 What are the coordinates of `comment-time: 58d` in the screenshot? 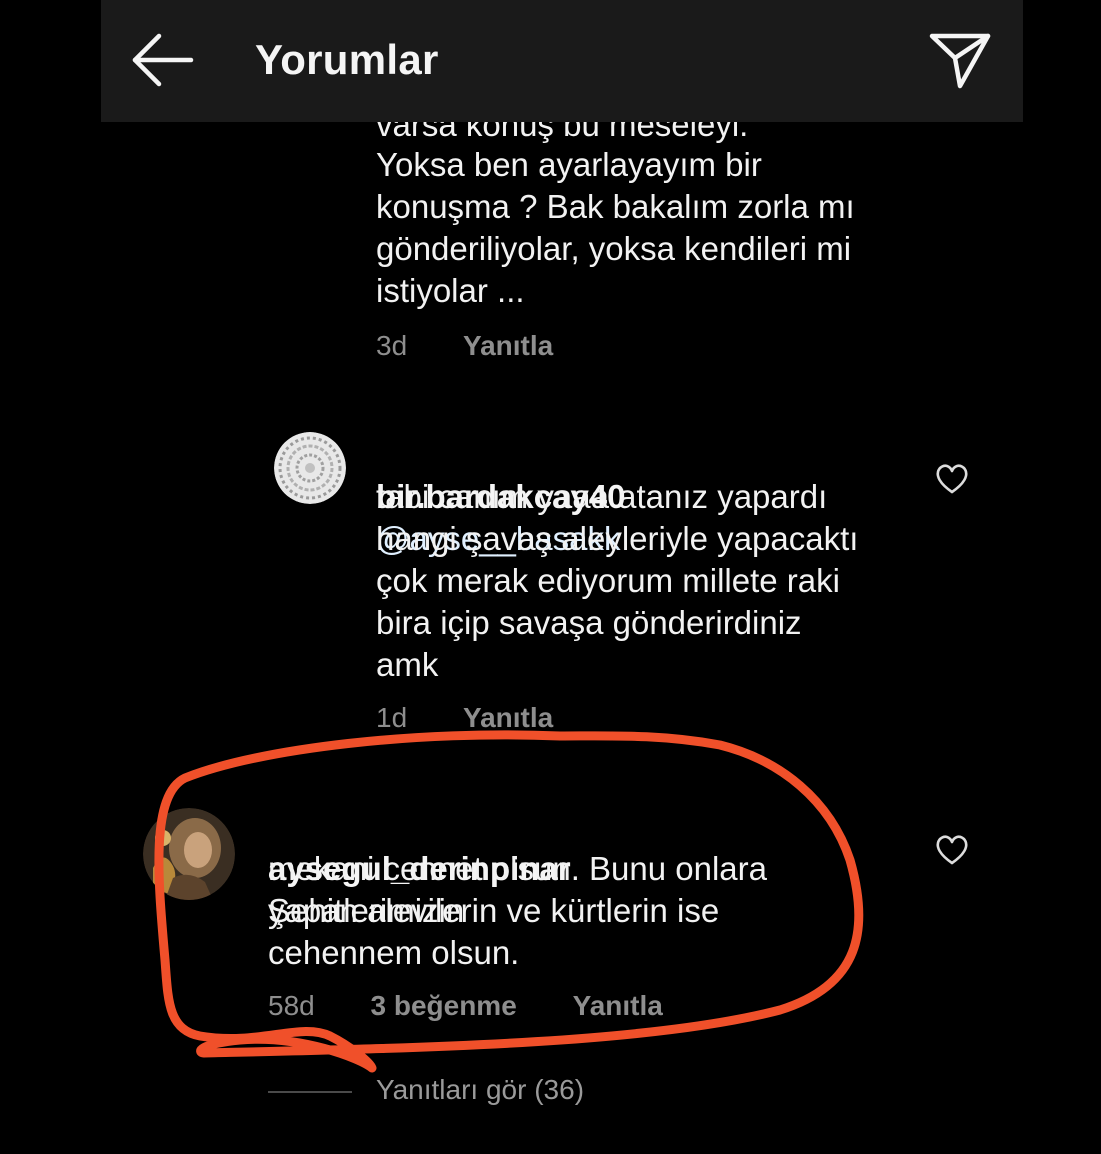 It's located at (291, 1005).